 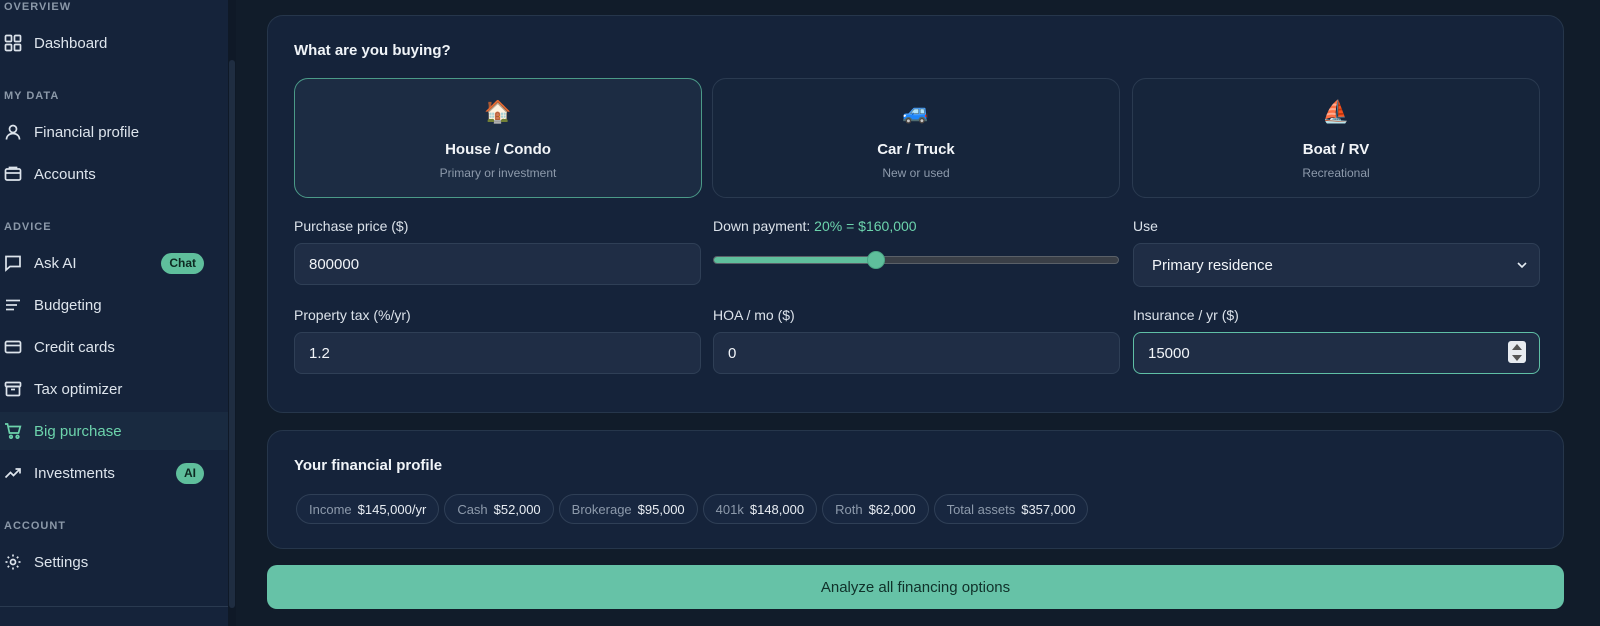 I want to click on chip-roth: Roth $62,000, so click(x=875, y=509).